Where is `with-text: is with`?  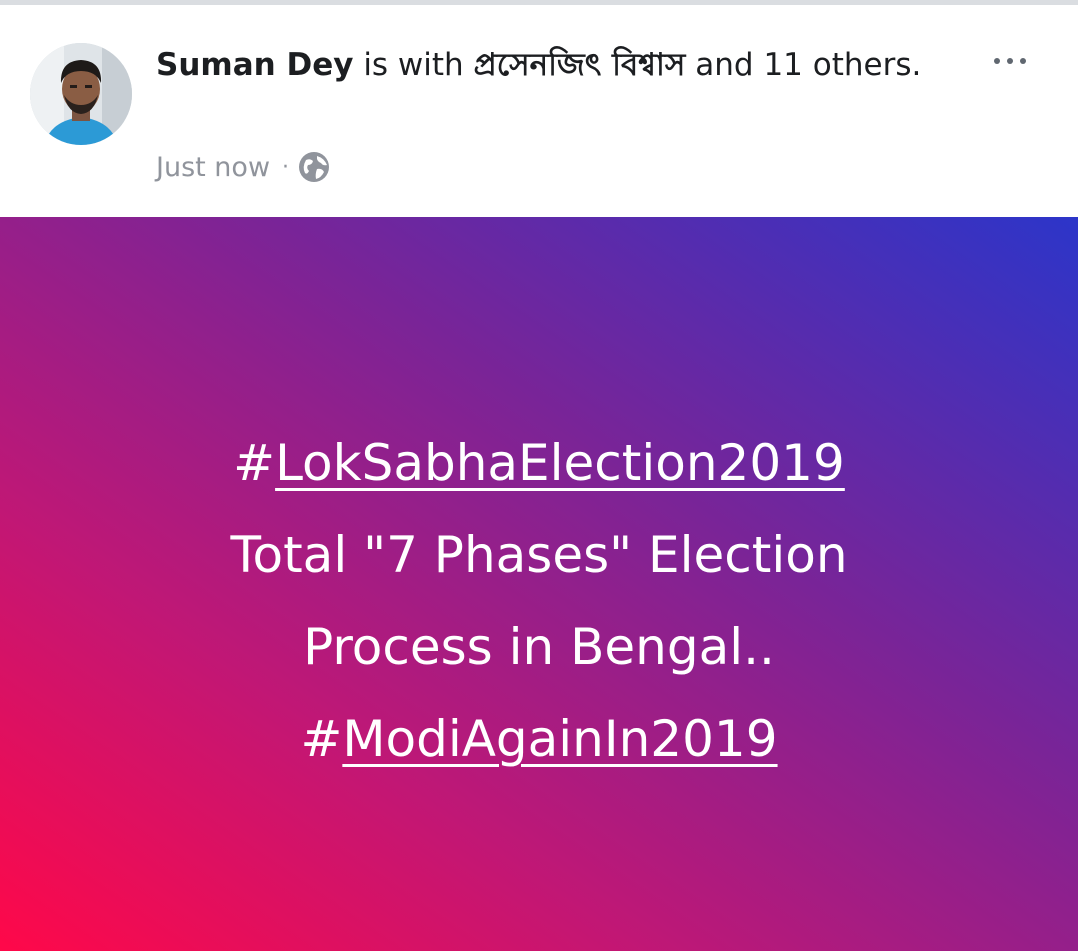
with-text: is with is located at coordinates (413, 65).